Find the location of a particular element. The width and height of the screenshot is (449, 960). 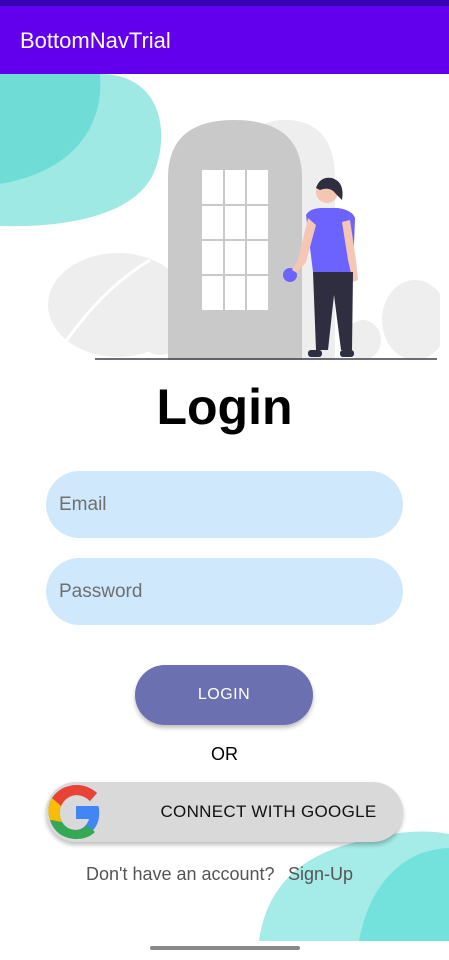

password-field is located at coordinates (224, 591).